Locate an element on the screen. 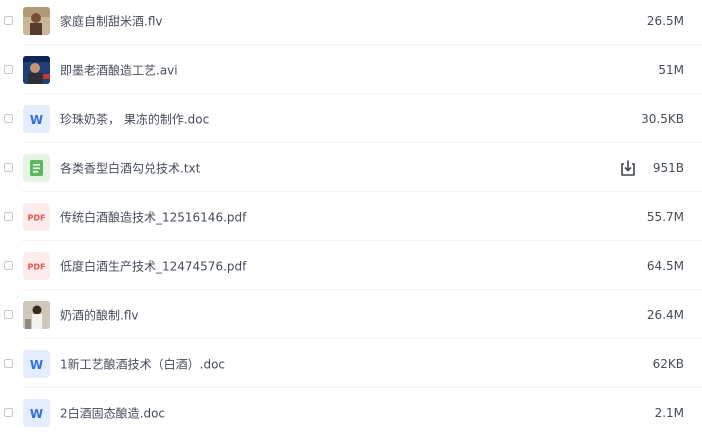 The width and height of the screenshot is (702, 437). file-row: W 珍珠奶茶， 果冻的制作.doc 30.5KB is located at coordinates (351, 118).